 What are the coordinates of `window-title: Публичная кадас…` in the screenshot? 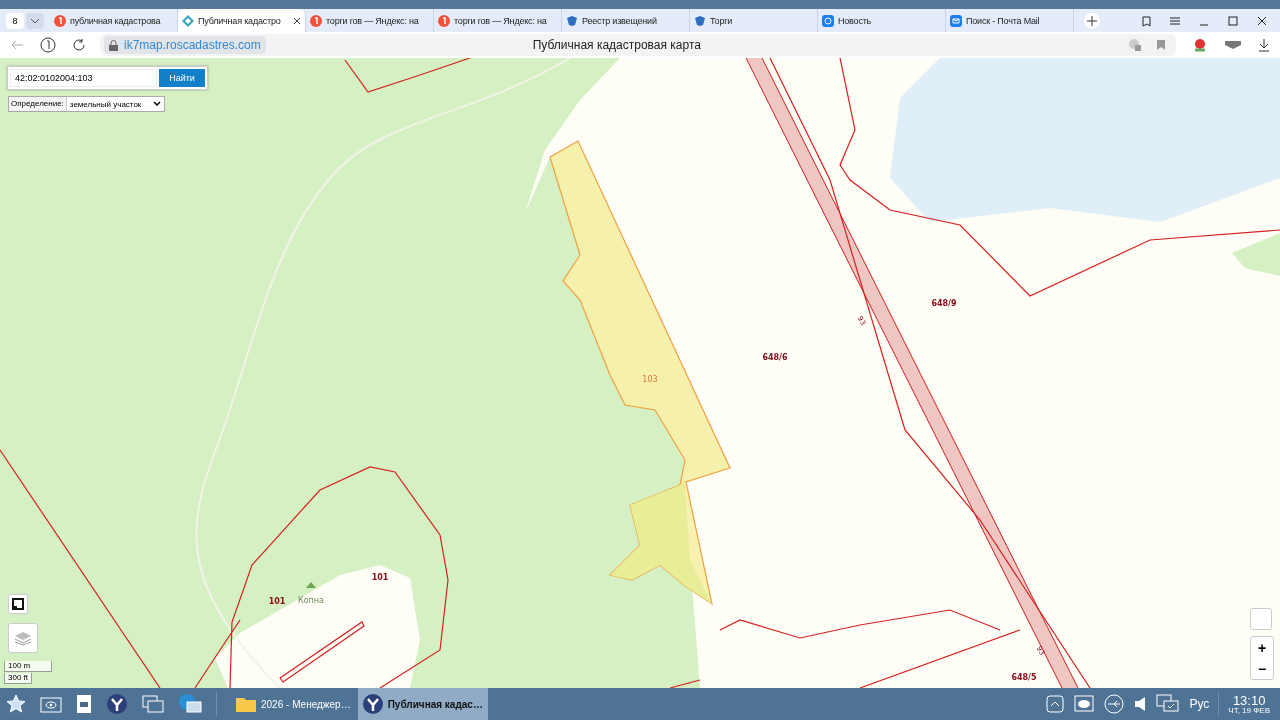 It's located at (435, 704).